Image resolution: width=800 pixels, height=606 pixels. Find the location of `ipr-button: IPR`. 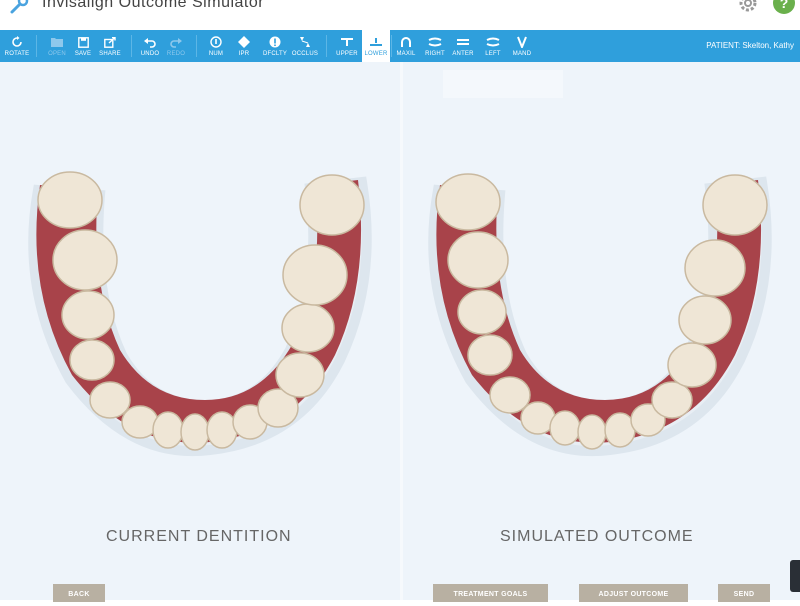

ipr-button: IPR is located at coordinates (244, 46).